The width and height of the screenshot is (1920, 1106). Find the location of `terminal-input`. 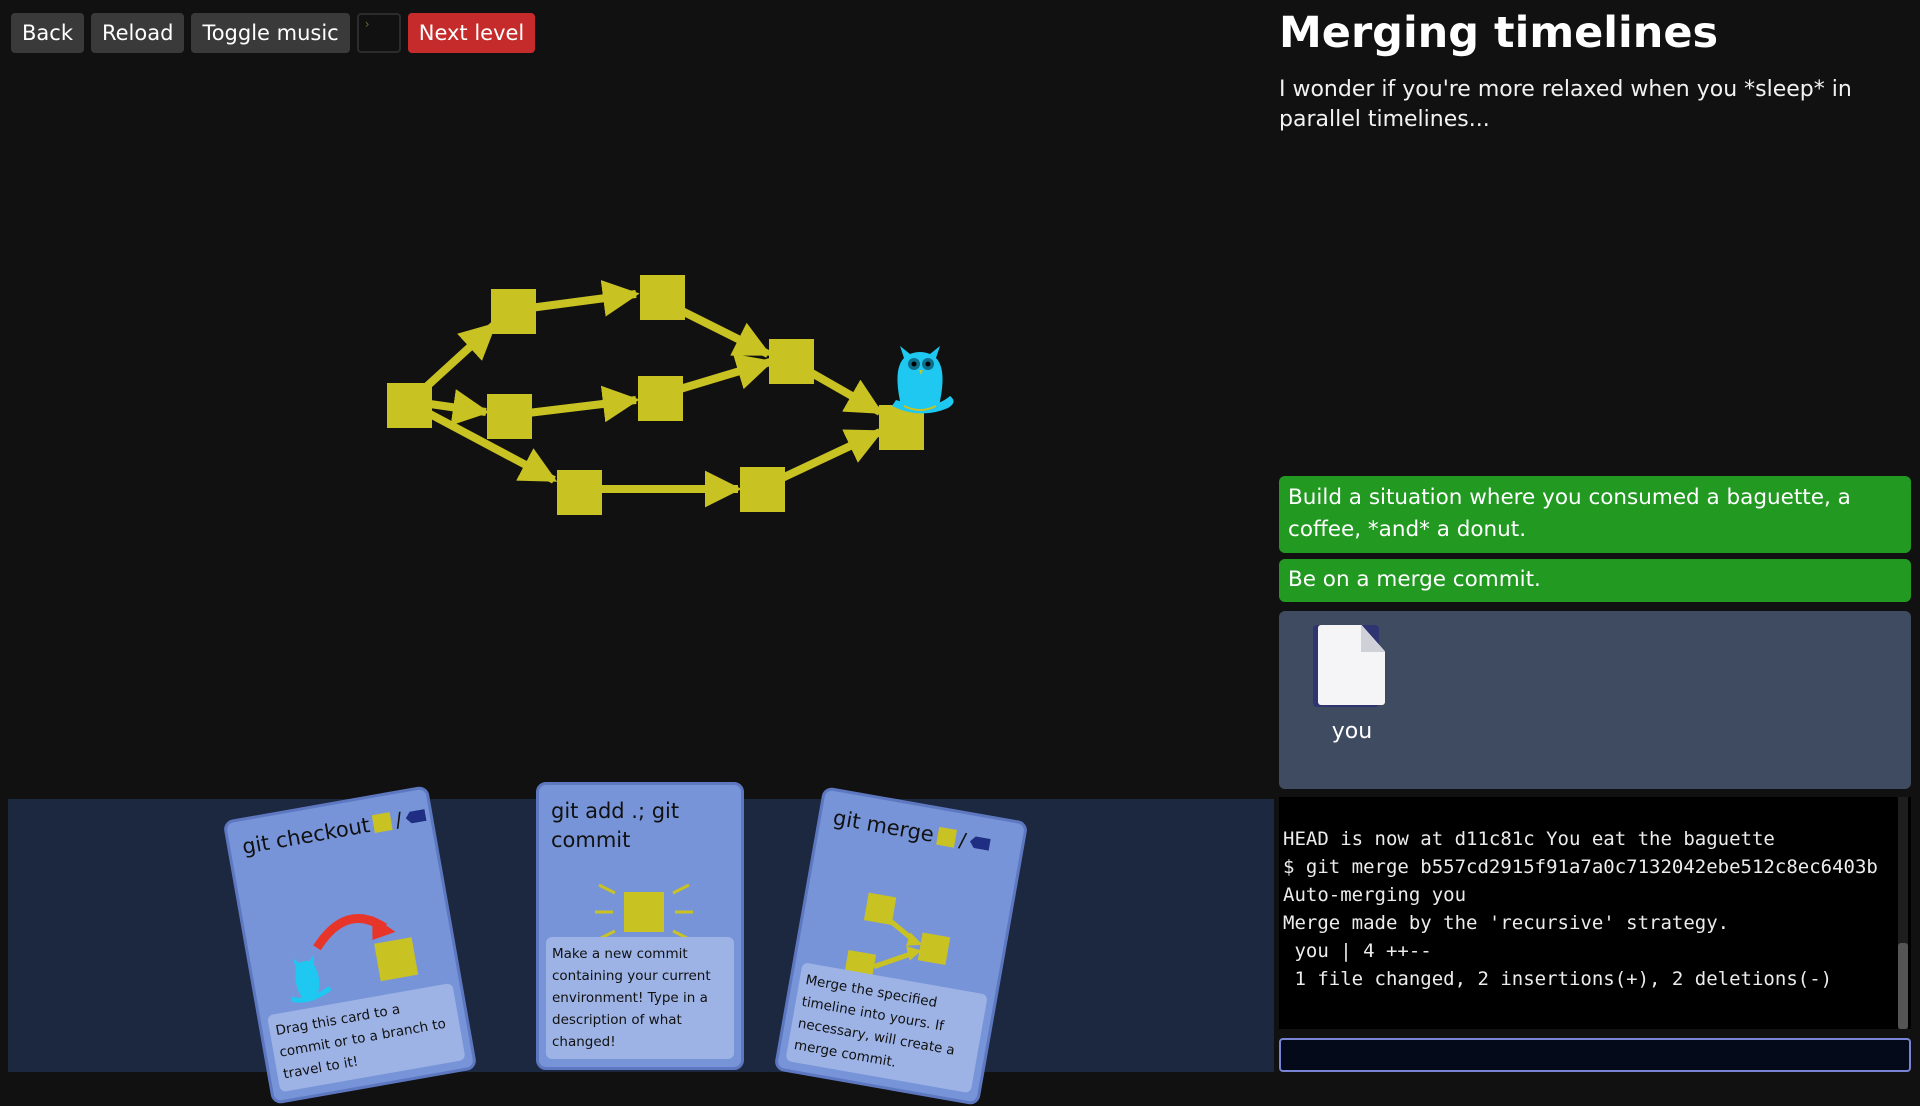

terminal-input is located at coordinates (1595, 1055).